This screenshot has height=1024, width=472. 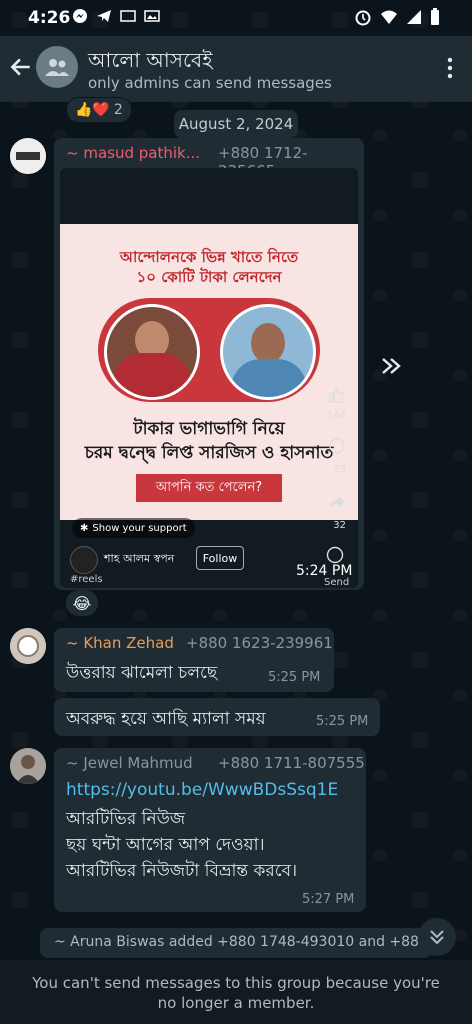 What do you see at coordinates (435, 16) in the screenshot?
I see `battery-icon` at bounding box center [435, 16].